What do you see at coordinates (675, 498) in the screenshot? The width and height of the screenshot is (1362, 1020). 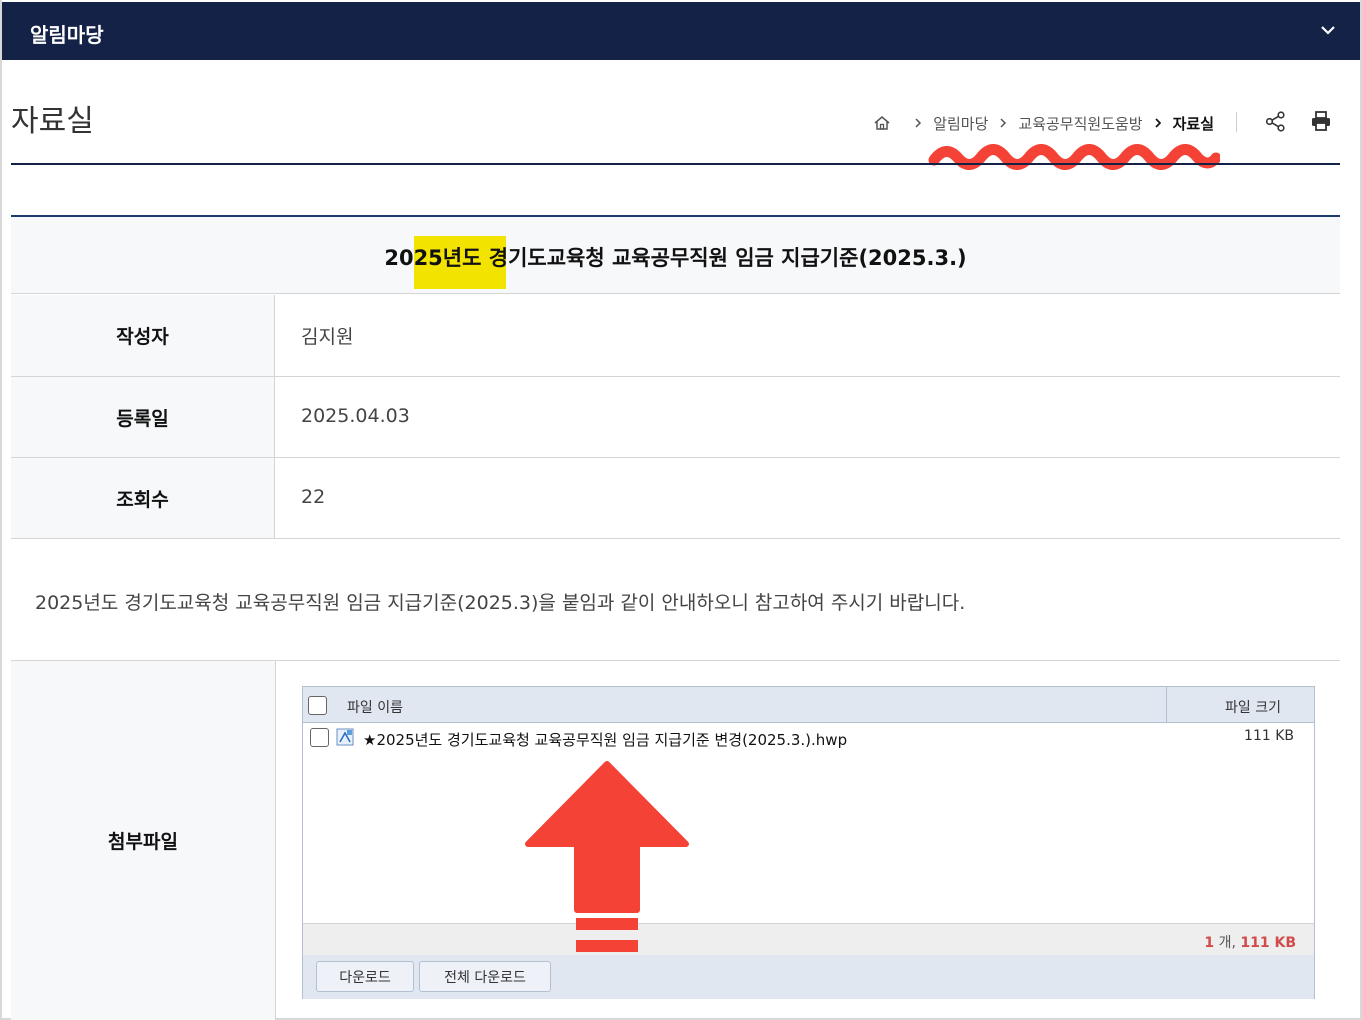 I see `views-row: 조회수 22` at bounding box center [675, 498].